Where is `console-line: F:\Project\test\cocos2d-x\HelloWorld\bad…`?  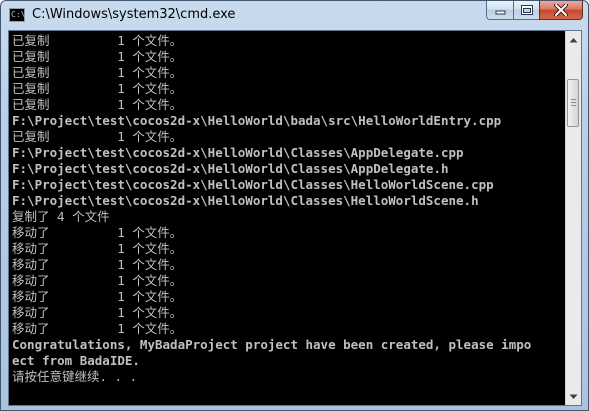
console-line: F:\Project\test\cocos2d-x\HelloWorld\bad… is located at coordinates (257, 120).